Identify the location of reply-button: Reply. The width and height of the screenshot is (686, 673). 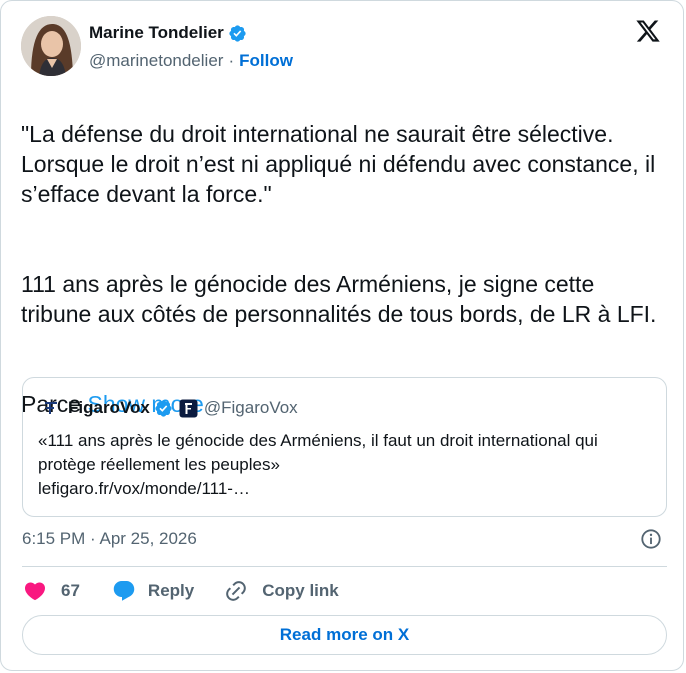
(153, 591).